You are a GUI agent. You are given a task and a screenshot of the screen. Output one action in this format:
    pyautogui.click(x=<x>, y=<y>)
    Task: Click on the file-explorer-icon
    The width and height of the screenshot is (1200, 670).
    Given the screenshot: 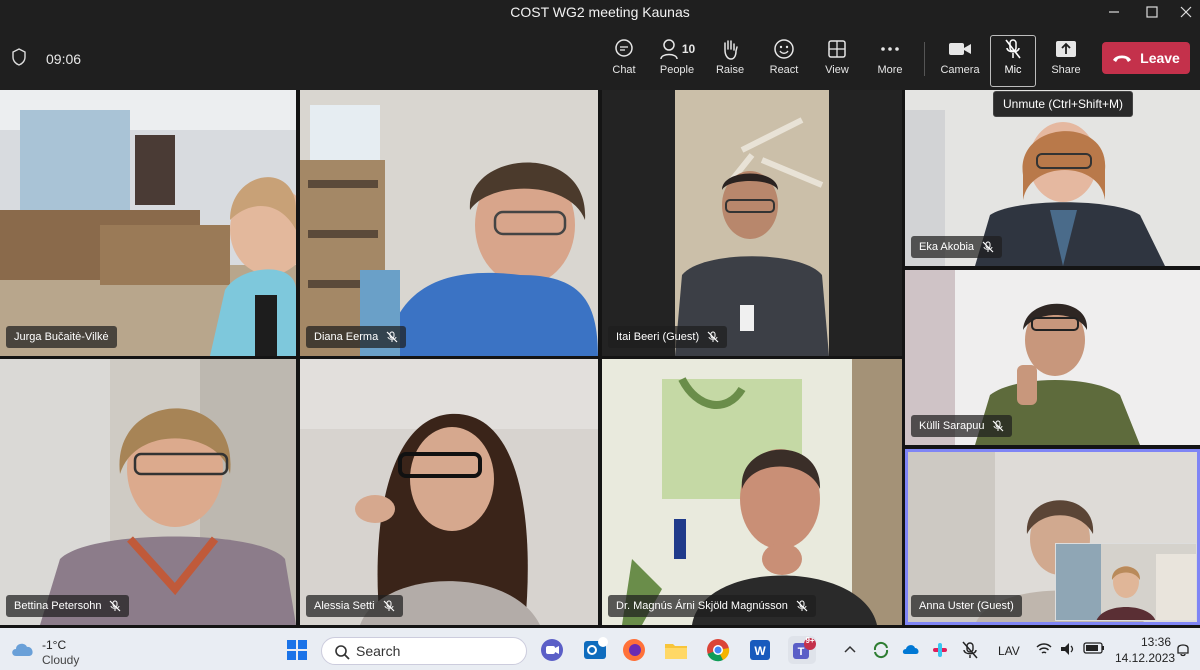 What is the action you would take?
    pyautogui.click(x=676, y=650)
    